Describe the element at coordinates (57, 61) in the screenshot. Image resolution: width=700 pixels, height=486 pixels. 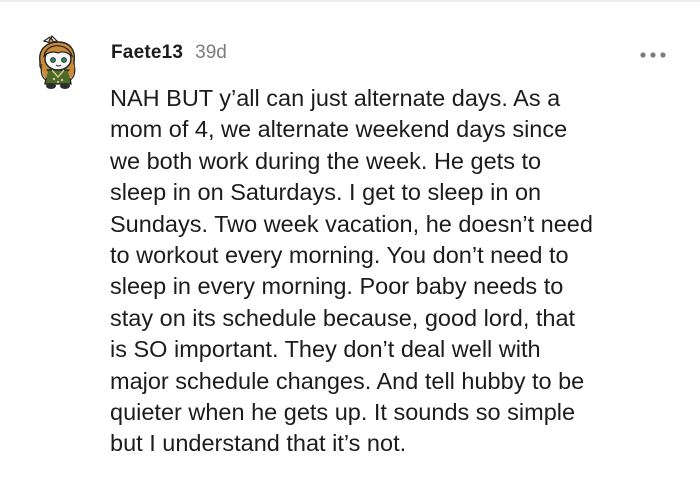
I see `avatar-graphic` at that location.